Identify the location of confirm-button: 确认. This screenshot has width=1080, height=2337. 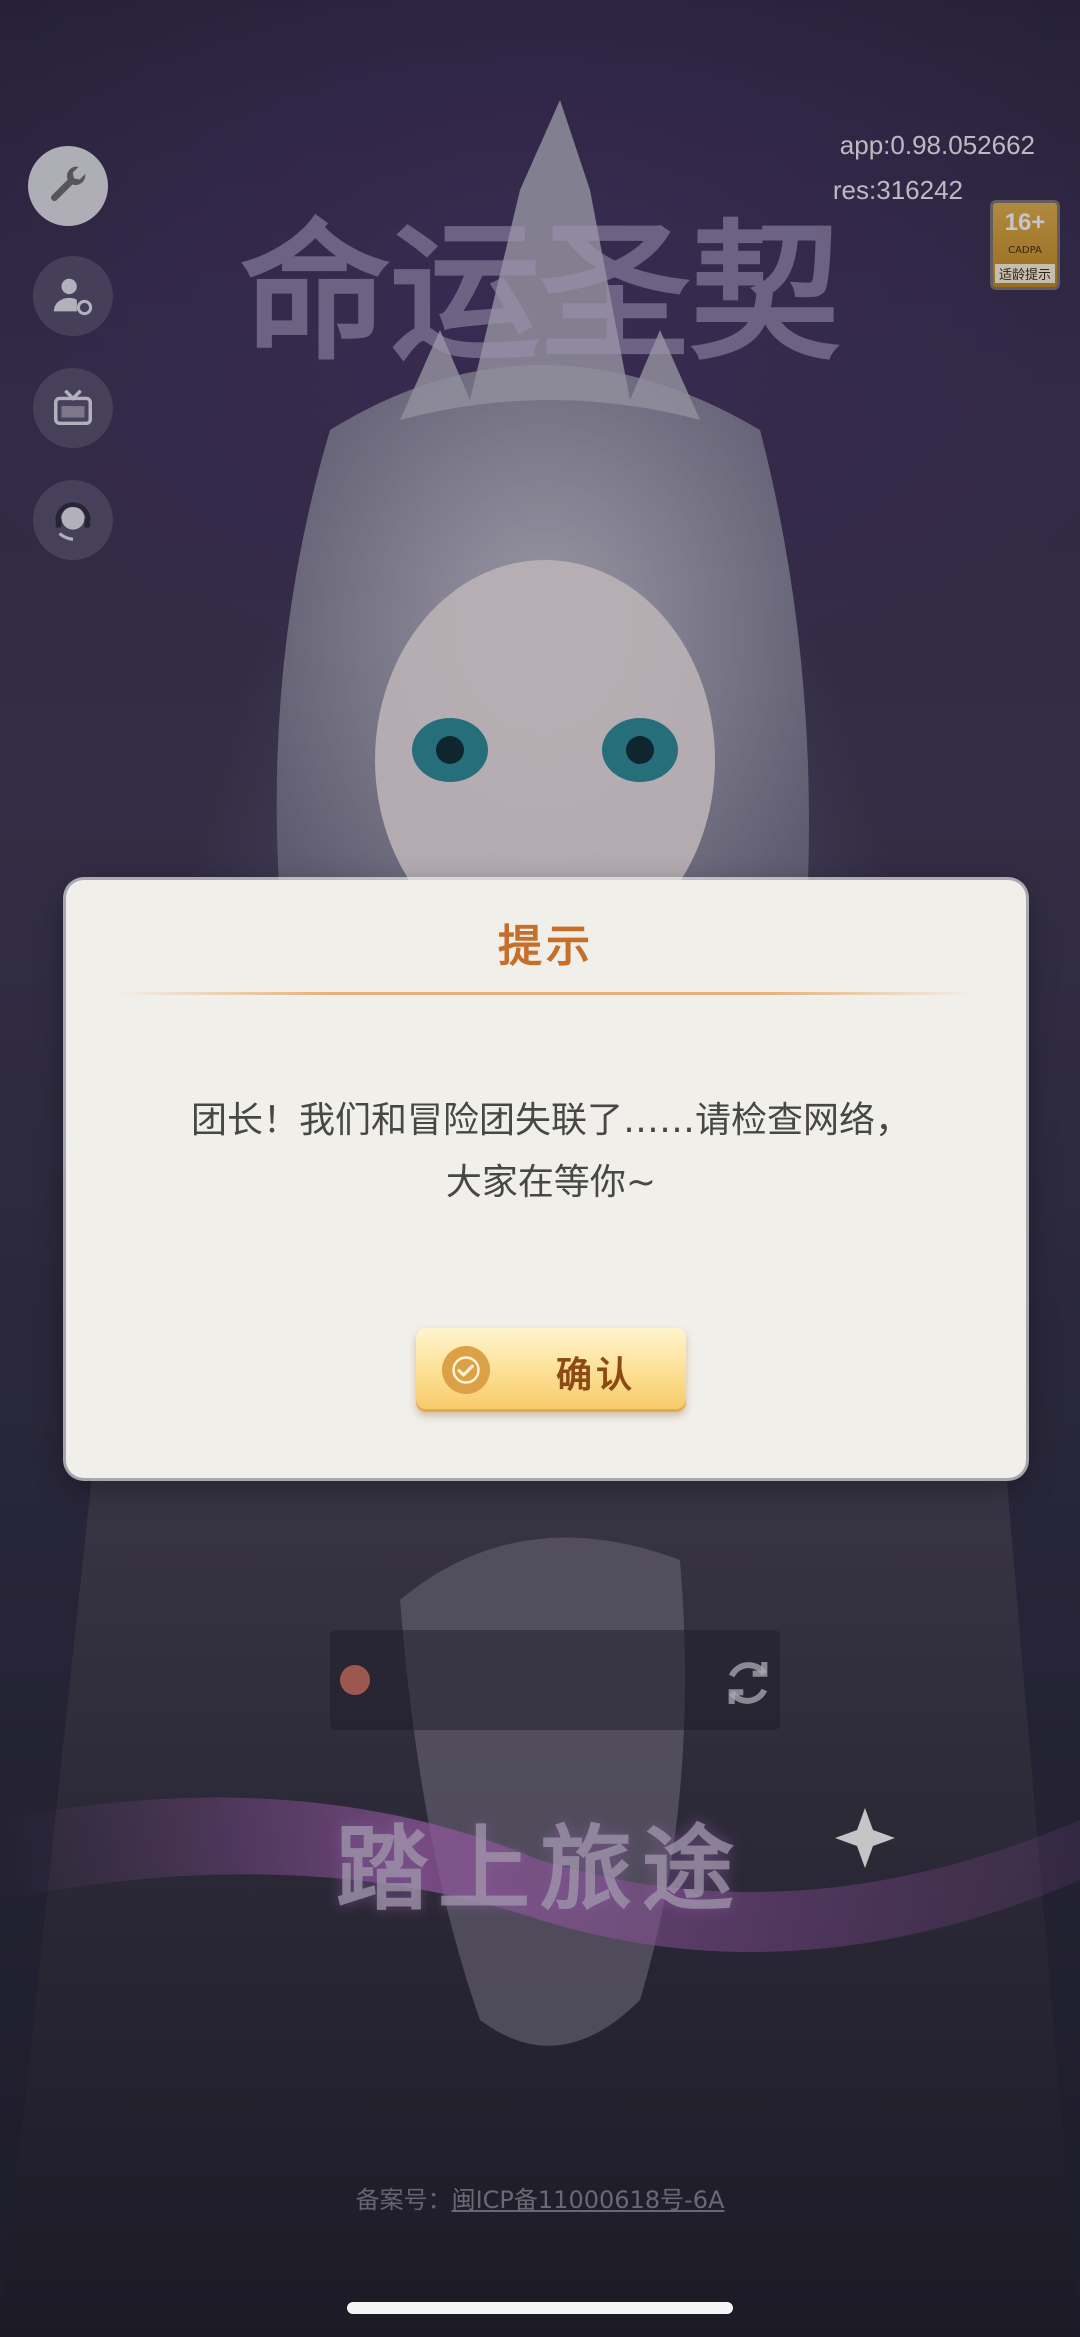
(551, 1370).